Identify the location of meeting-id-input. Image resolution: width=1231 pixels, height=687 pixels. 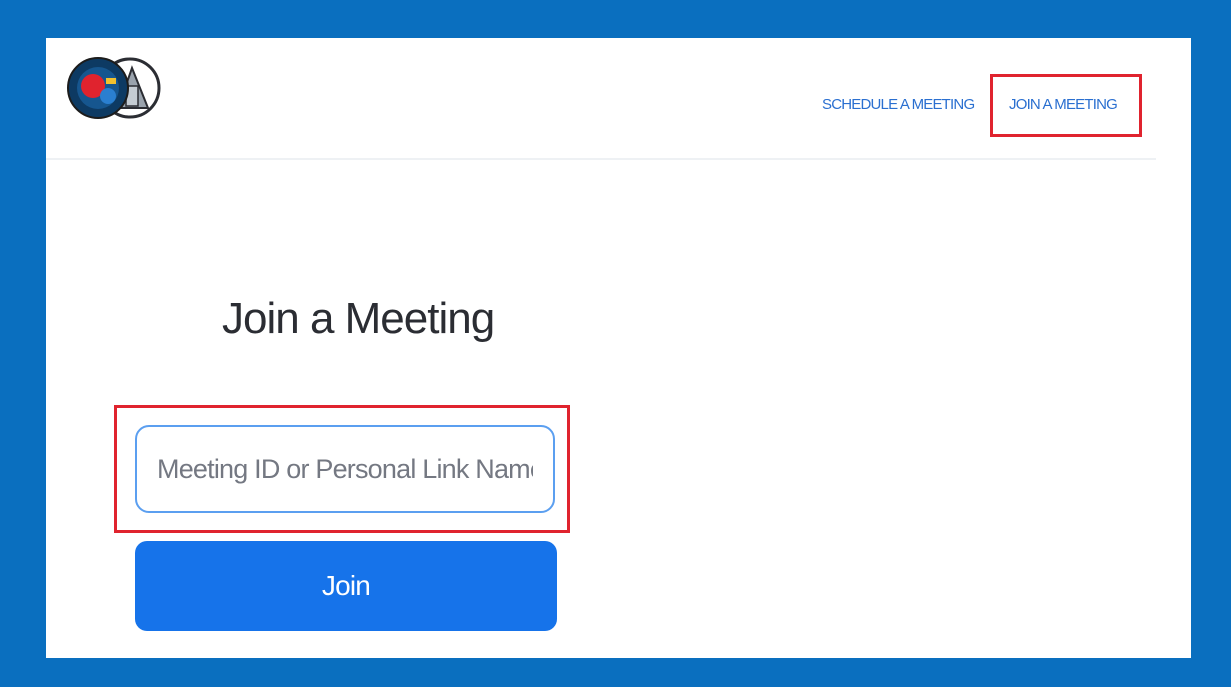
(345, 469).